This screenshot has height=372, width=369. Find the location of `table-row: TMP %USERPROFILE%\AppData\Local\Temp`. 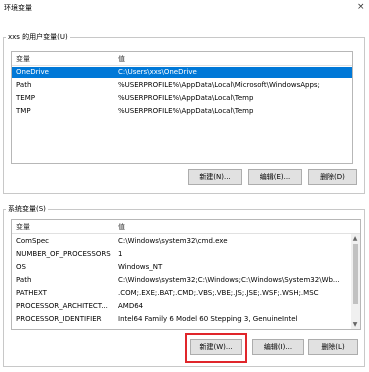

table-row: TMP %USERPROFILE%\AppData\Local\Temp is located at coordinates (182, 111).